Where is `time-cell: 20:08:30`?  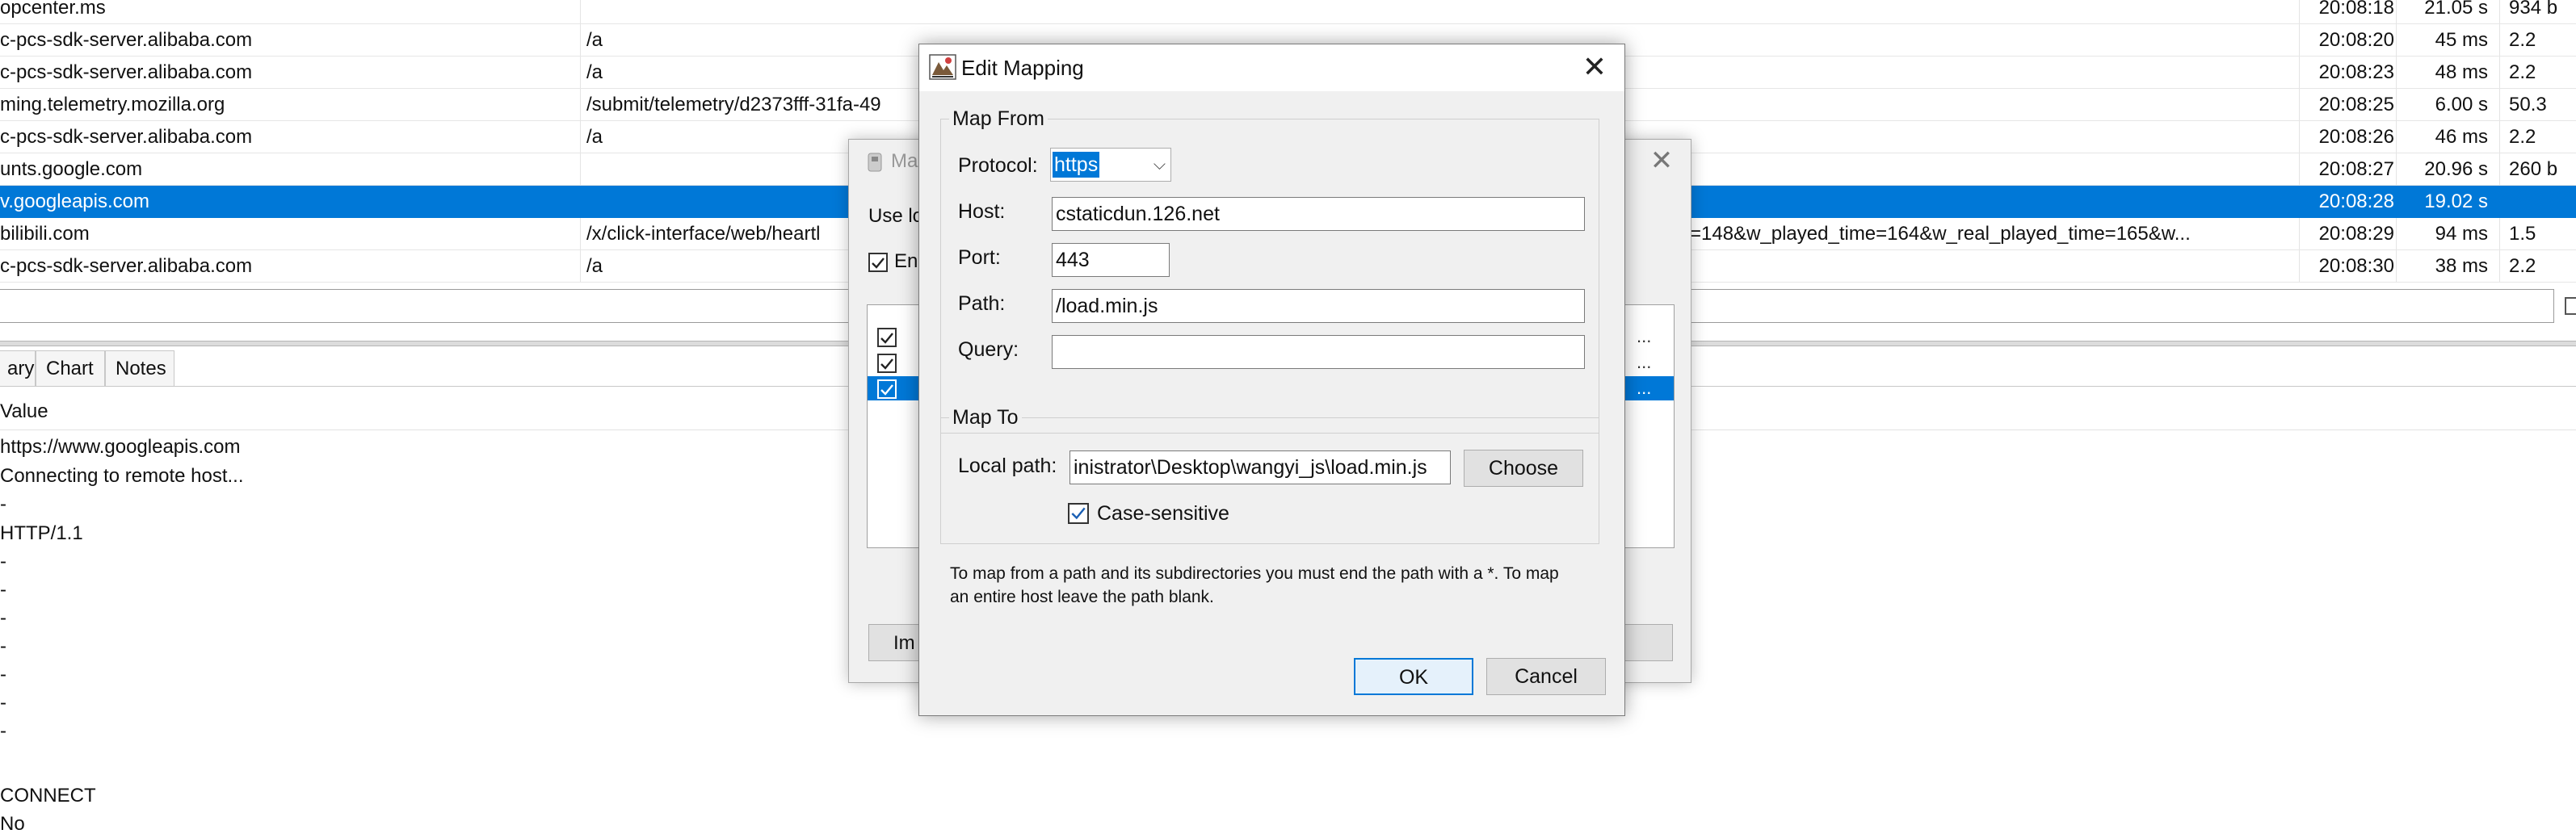
time-cell: 20:08:30 is located at coordinates (2356, 266).